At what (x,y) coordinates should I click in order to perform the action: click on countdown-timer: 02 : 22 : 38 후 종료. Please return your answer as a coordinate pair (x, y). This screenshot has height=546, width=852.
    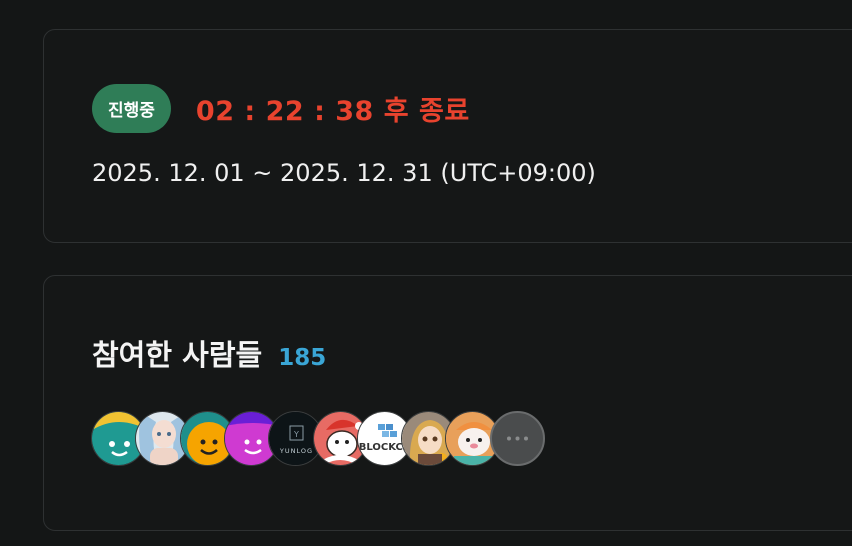
    Looking at the image, I should click on (332, 111).